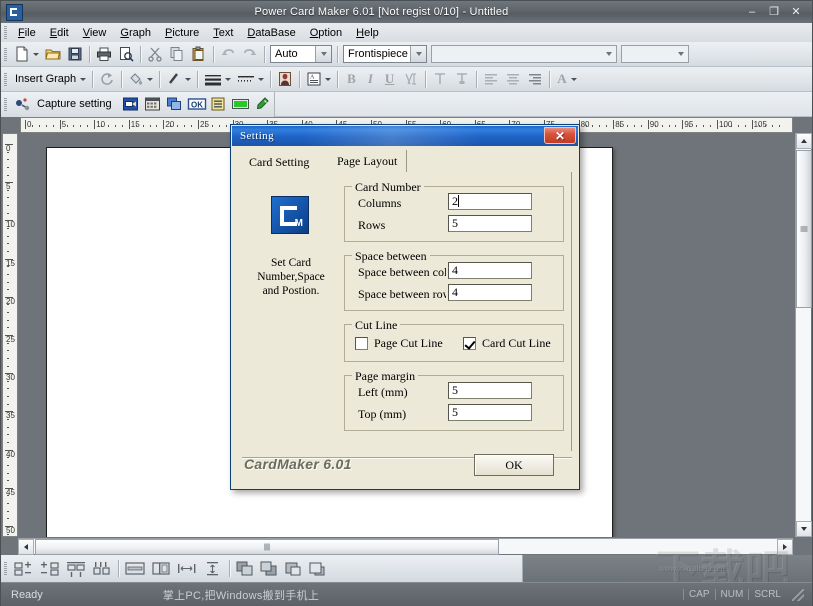 This screenshot has height=606, width=813. I want to click on paste-icon, so click(199, 54).